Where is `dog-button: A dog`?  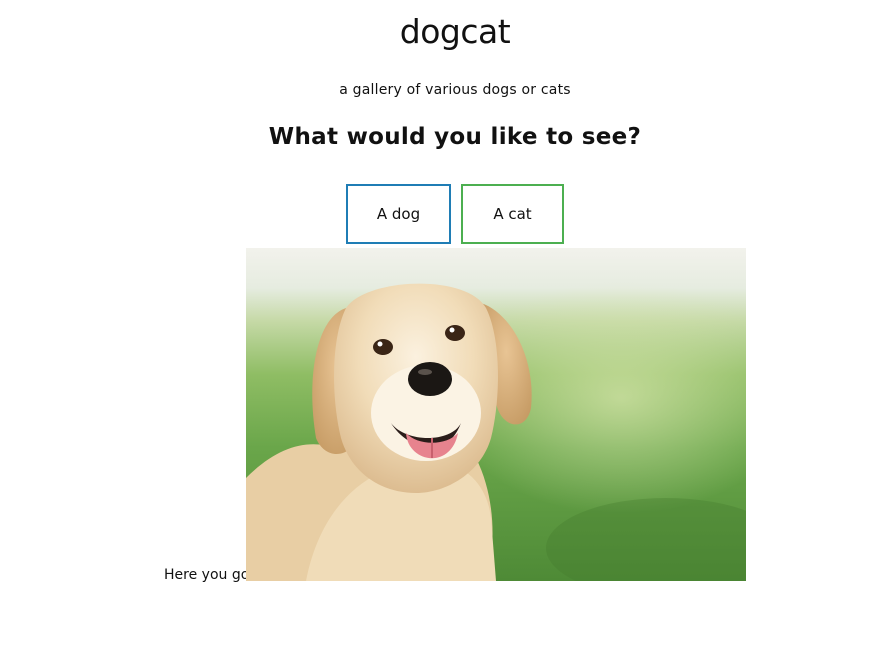 dog-button: A dog is located at coordinates (398, 214).